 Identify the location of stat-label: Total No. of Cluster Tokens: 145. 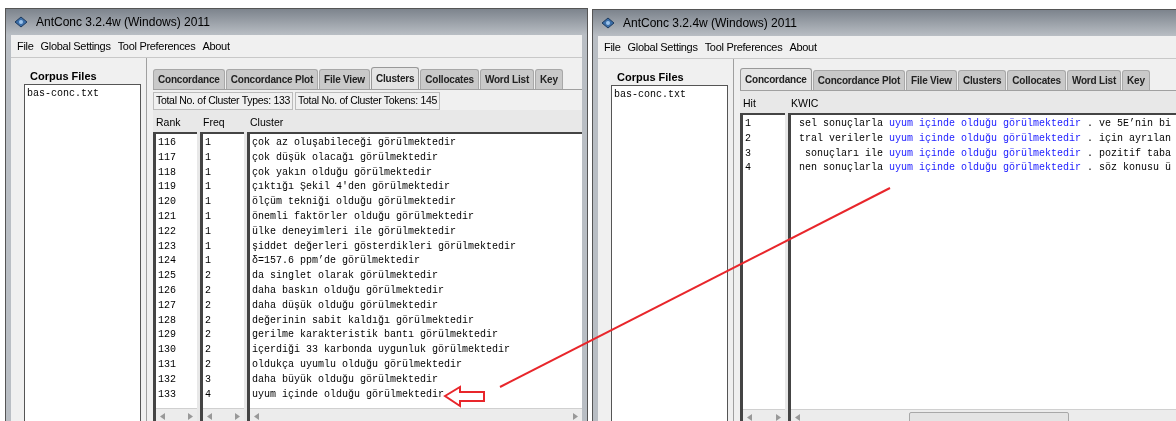
(368, 101).